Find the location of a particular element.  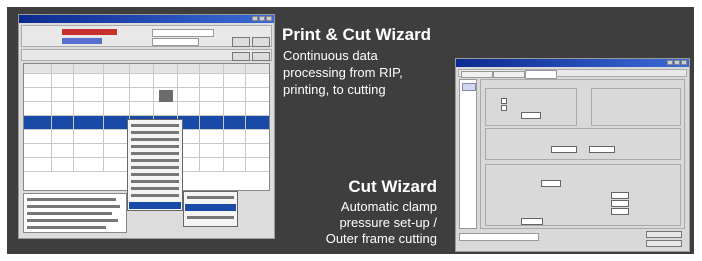

toolbar is located at coordinates (146, 36).